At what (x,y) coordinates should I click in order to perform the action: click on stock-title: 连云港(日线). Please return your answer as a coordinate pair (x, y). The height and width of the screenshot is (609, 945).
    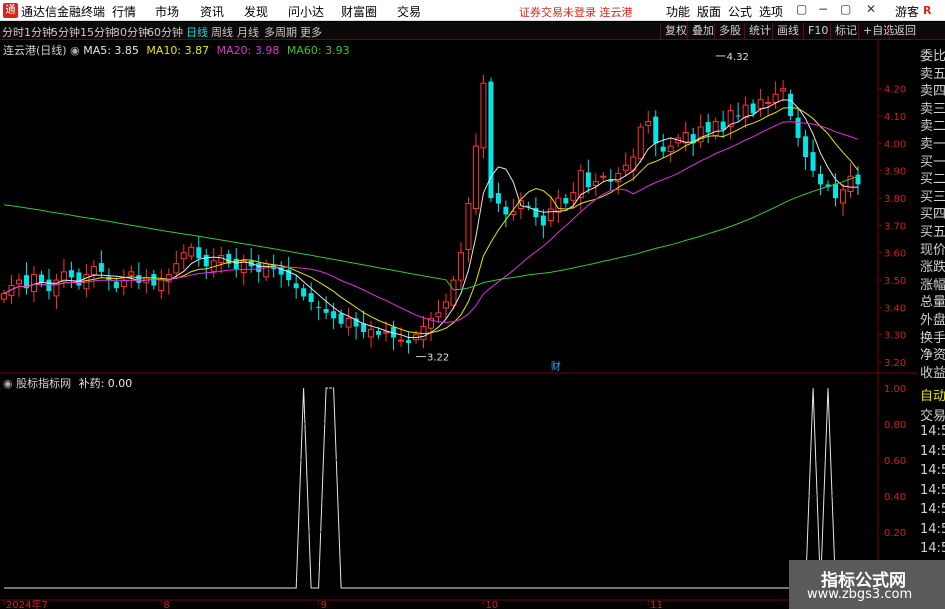
    Looking at the image, I should click on (35, 50).